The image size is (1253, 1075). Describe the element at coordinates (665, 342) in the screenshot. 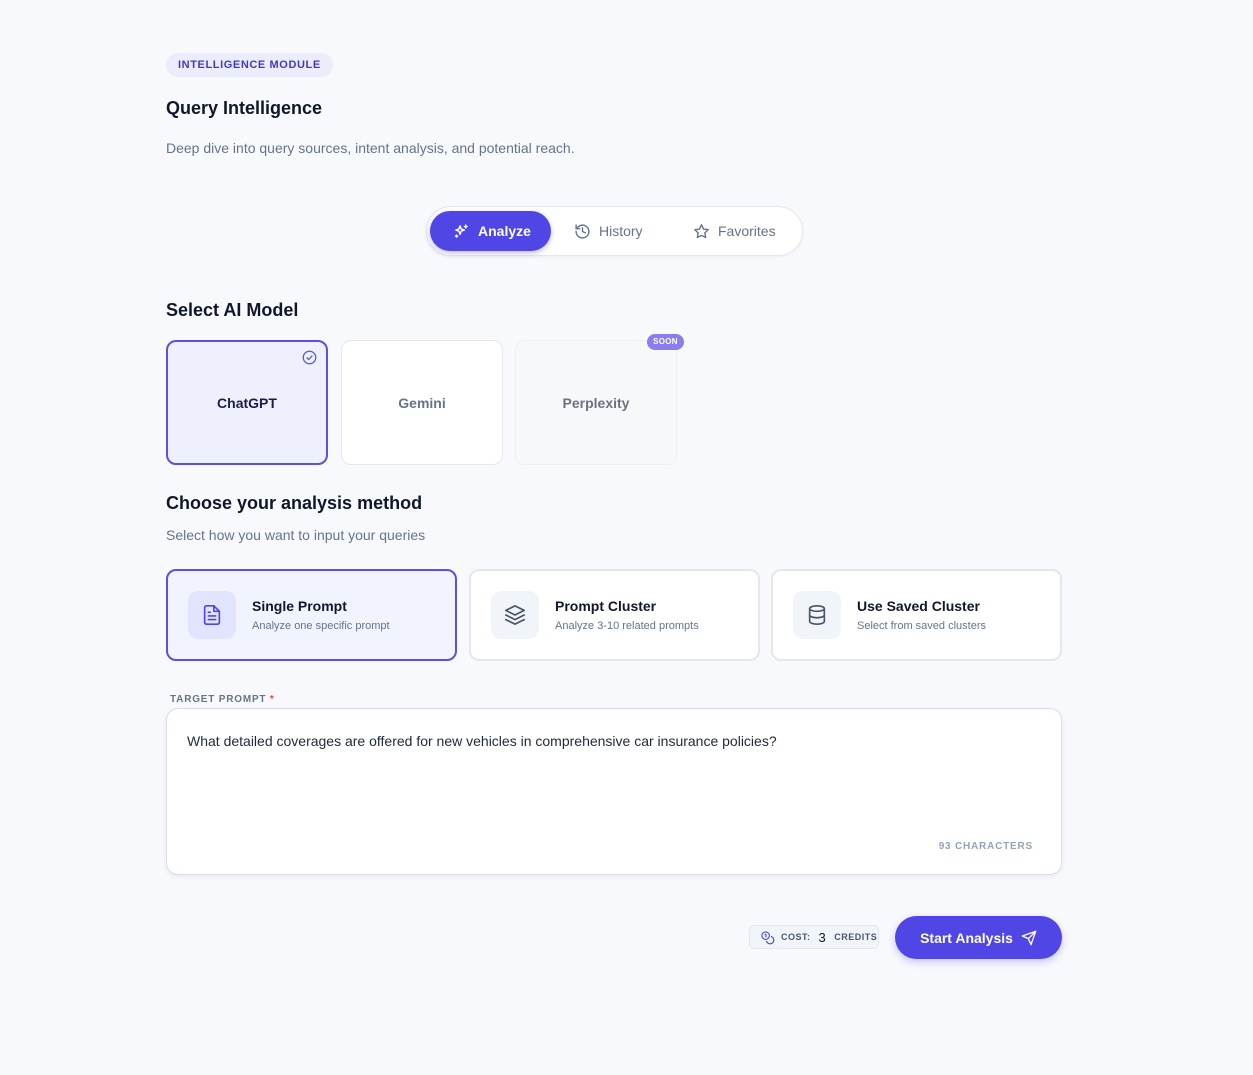

I see `soon-badge: SOON` at that location.